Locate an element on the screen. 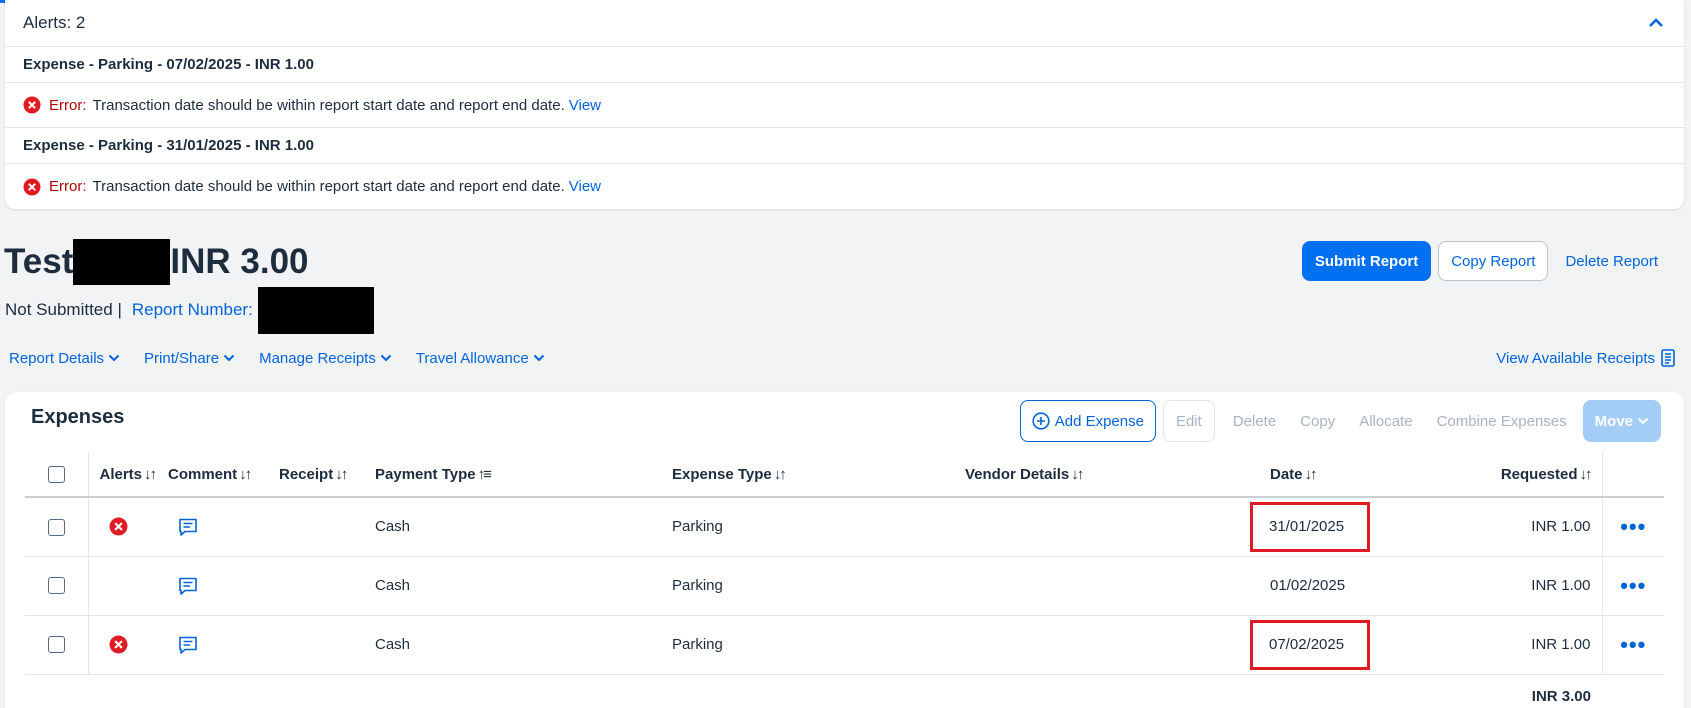  date-cell: 07/02/2025 is located at coordinates (1327, 645).